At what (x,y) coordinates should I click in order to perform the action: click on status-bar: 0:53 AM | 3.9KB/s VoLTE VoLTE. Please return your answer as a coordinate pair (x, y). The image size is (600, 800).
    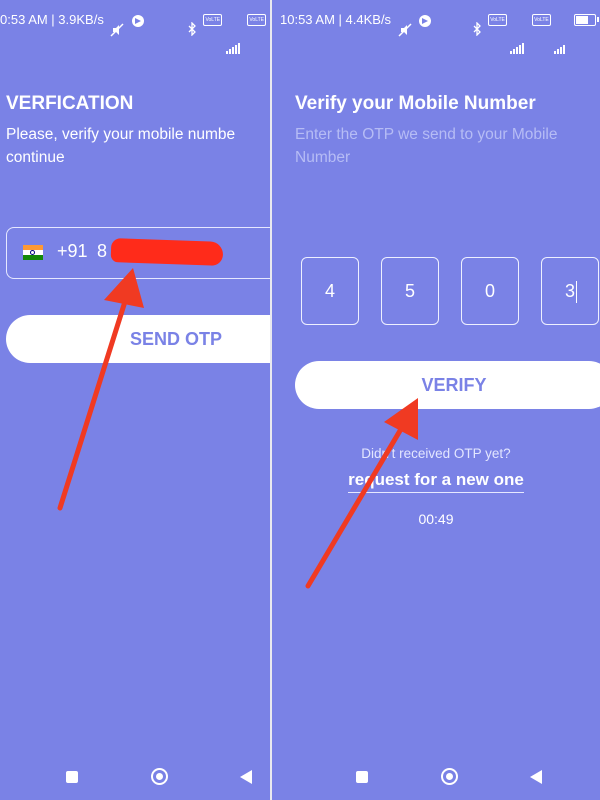
    Looking at the image, I should click on (135, 27).